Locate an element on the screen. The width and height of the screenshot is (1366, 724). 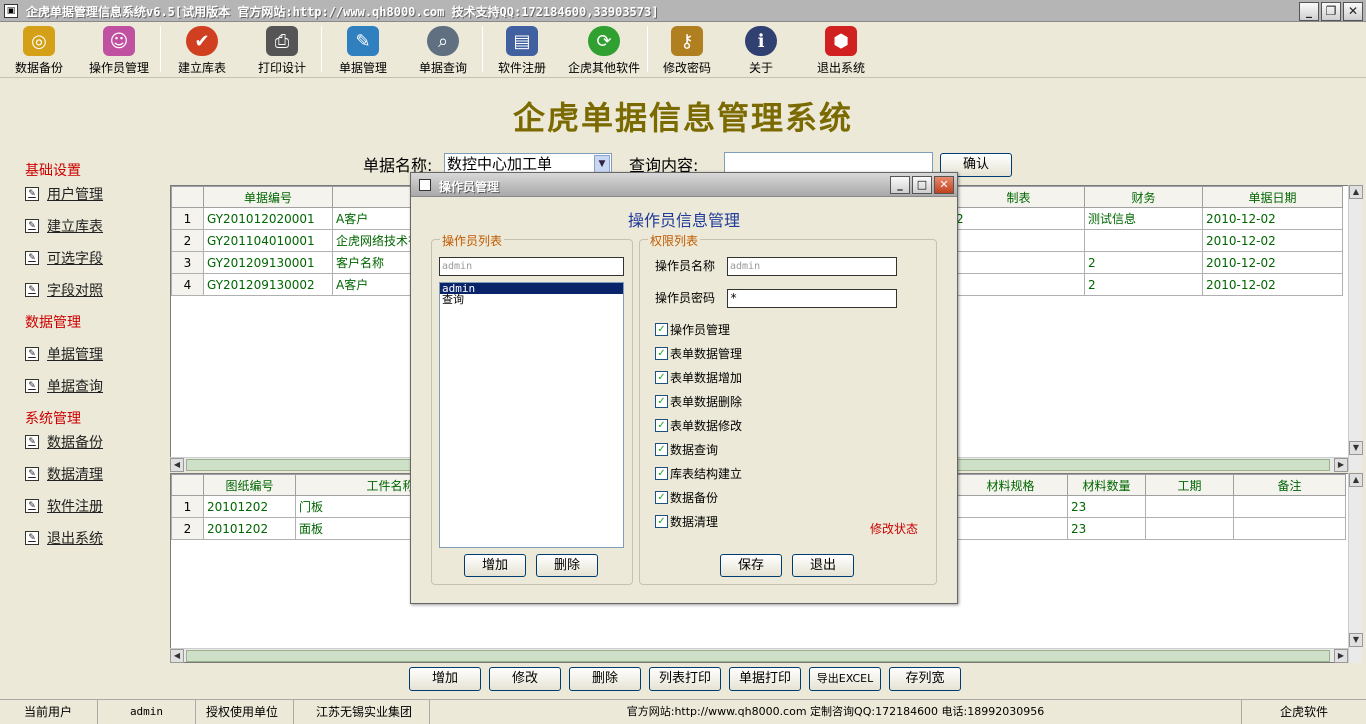
perm-form-manage: ✓ 表单数据管理 is located at coordinates (698, 353).